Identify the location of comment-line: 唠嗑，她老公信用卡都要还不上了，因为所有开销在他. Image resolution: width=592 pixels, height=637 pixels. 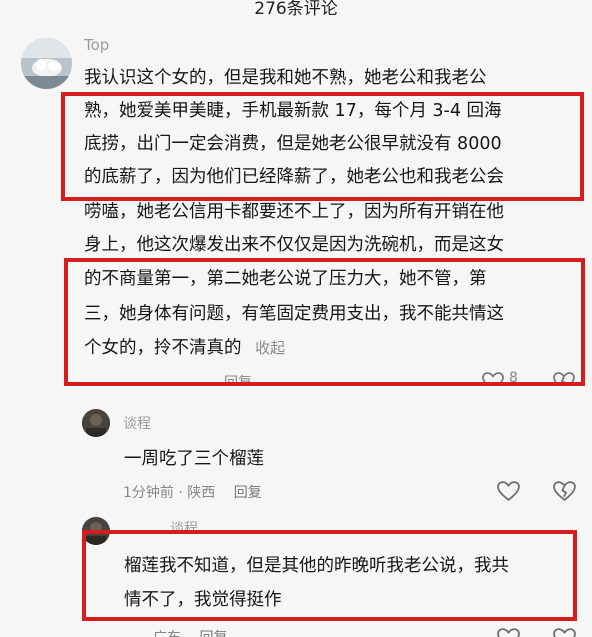
(294, 212).